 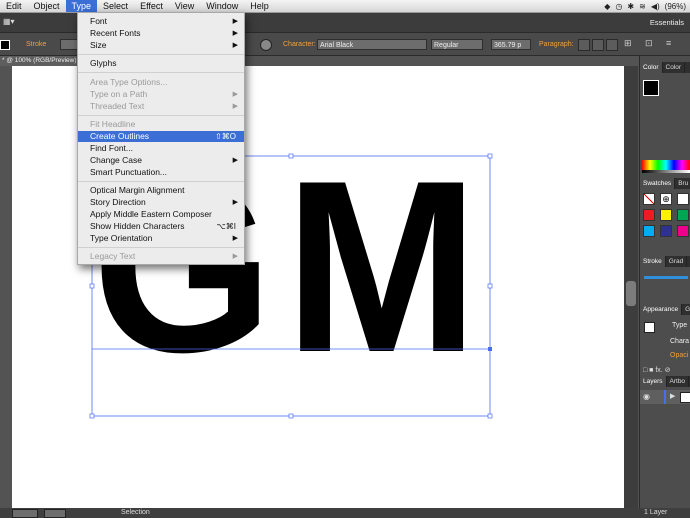 I want to click on swatch-magenta, so click(x=683, y=231).